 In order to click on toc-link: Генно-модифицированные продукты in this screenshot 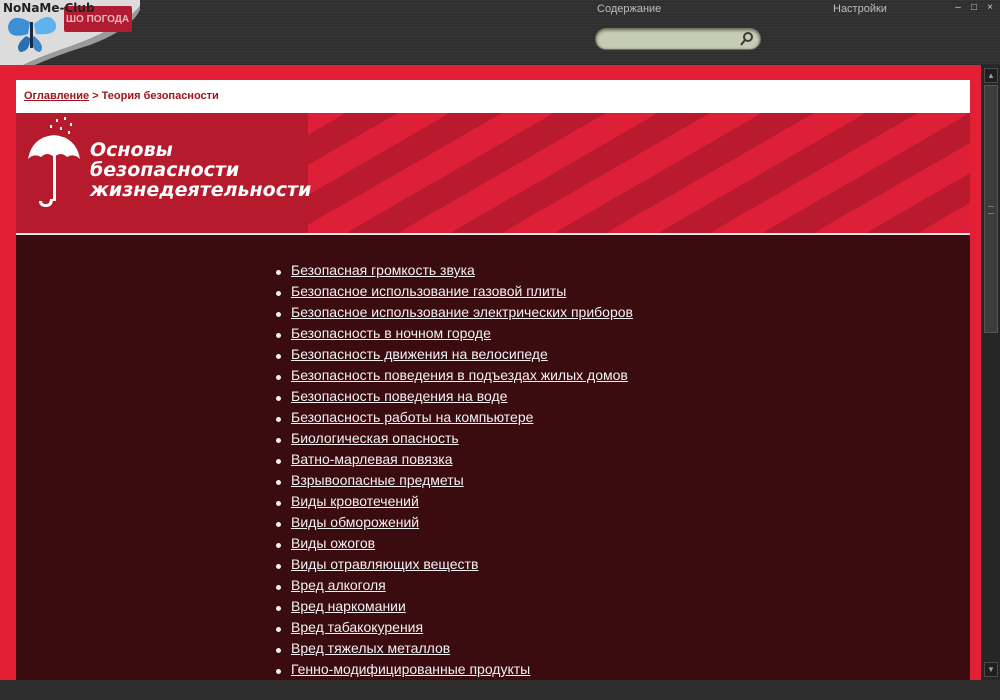, I will do `click(410, 669)`.